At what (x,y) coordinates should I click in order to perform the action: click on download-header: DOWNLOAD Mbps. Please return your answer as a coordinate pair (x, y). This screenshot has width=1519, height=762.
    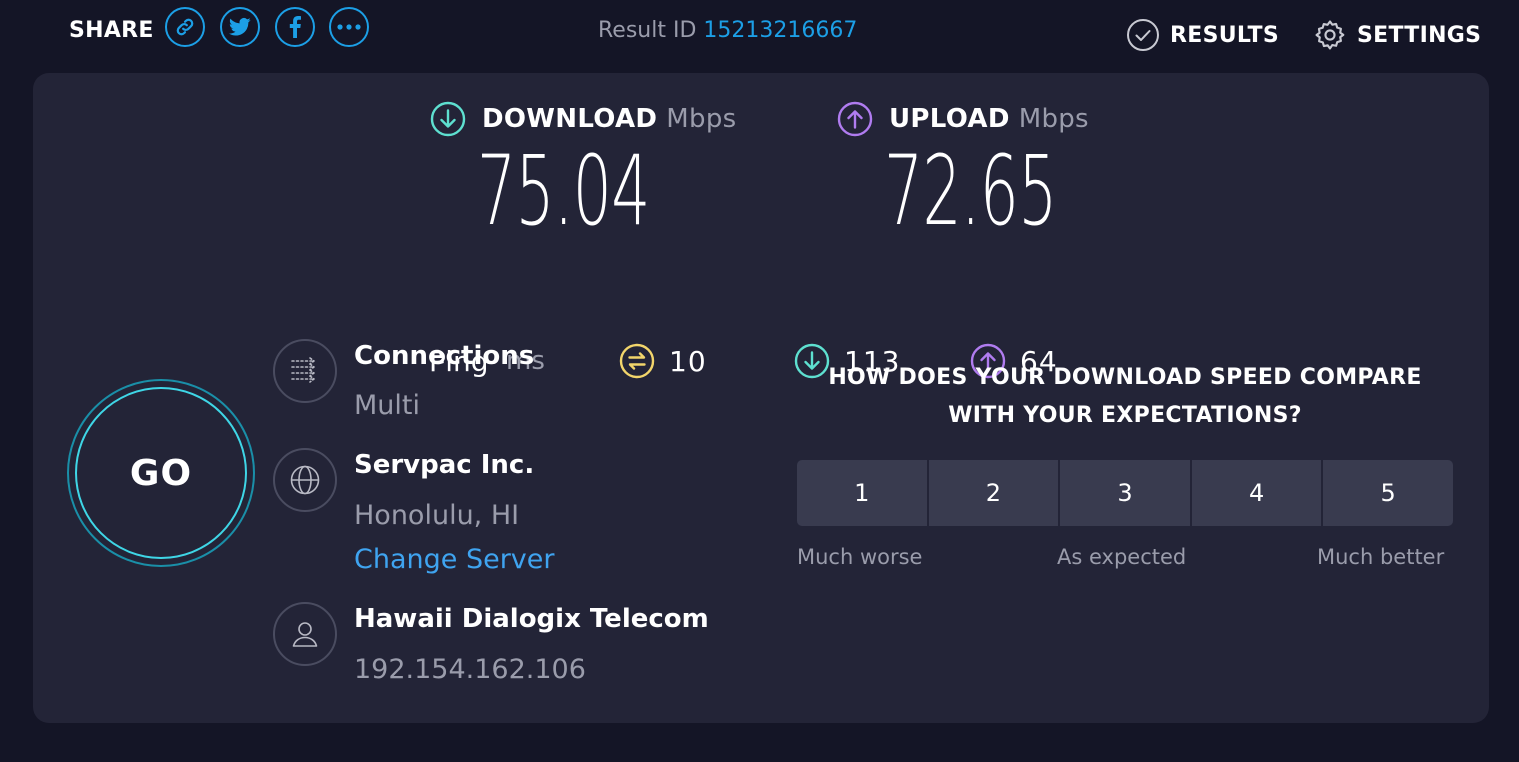
    Looking at the image, I should click on (583, 119).